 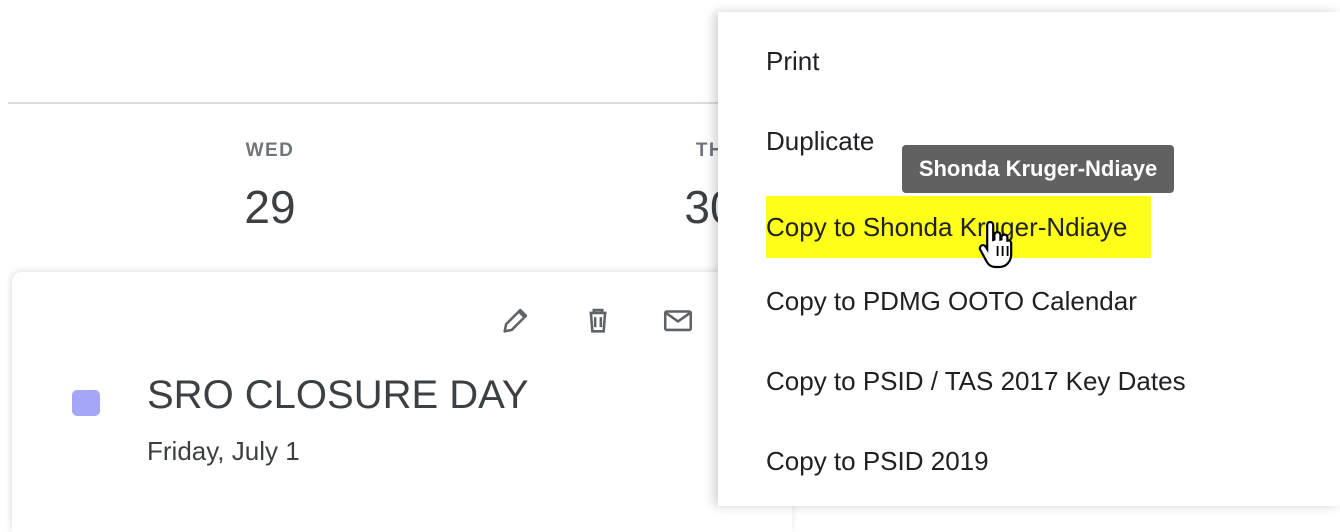 What do you see at coordinates (959, 227) in the screenshot?
I see `menu-item-copy-to-shonda-kruger-ndiaye: Copy to Shonda Kruger-Ndiaye` at bounding box center [959, 227].